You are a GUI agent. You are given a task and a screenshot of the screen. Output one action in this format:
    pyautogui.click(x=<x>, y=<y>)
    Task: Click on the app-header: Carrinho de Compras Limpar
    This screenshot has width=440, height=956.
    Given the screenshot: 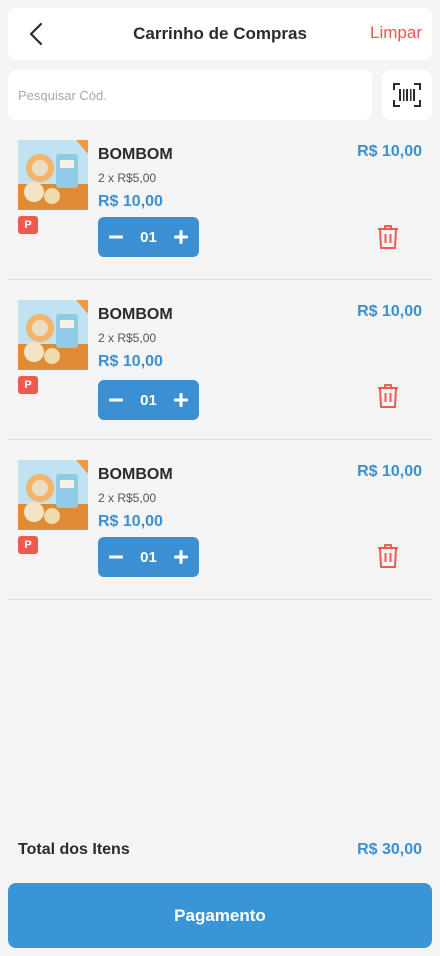 What is the action you would take?
    pyautogui.click(x=220, y=34)
    